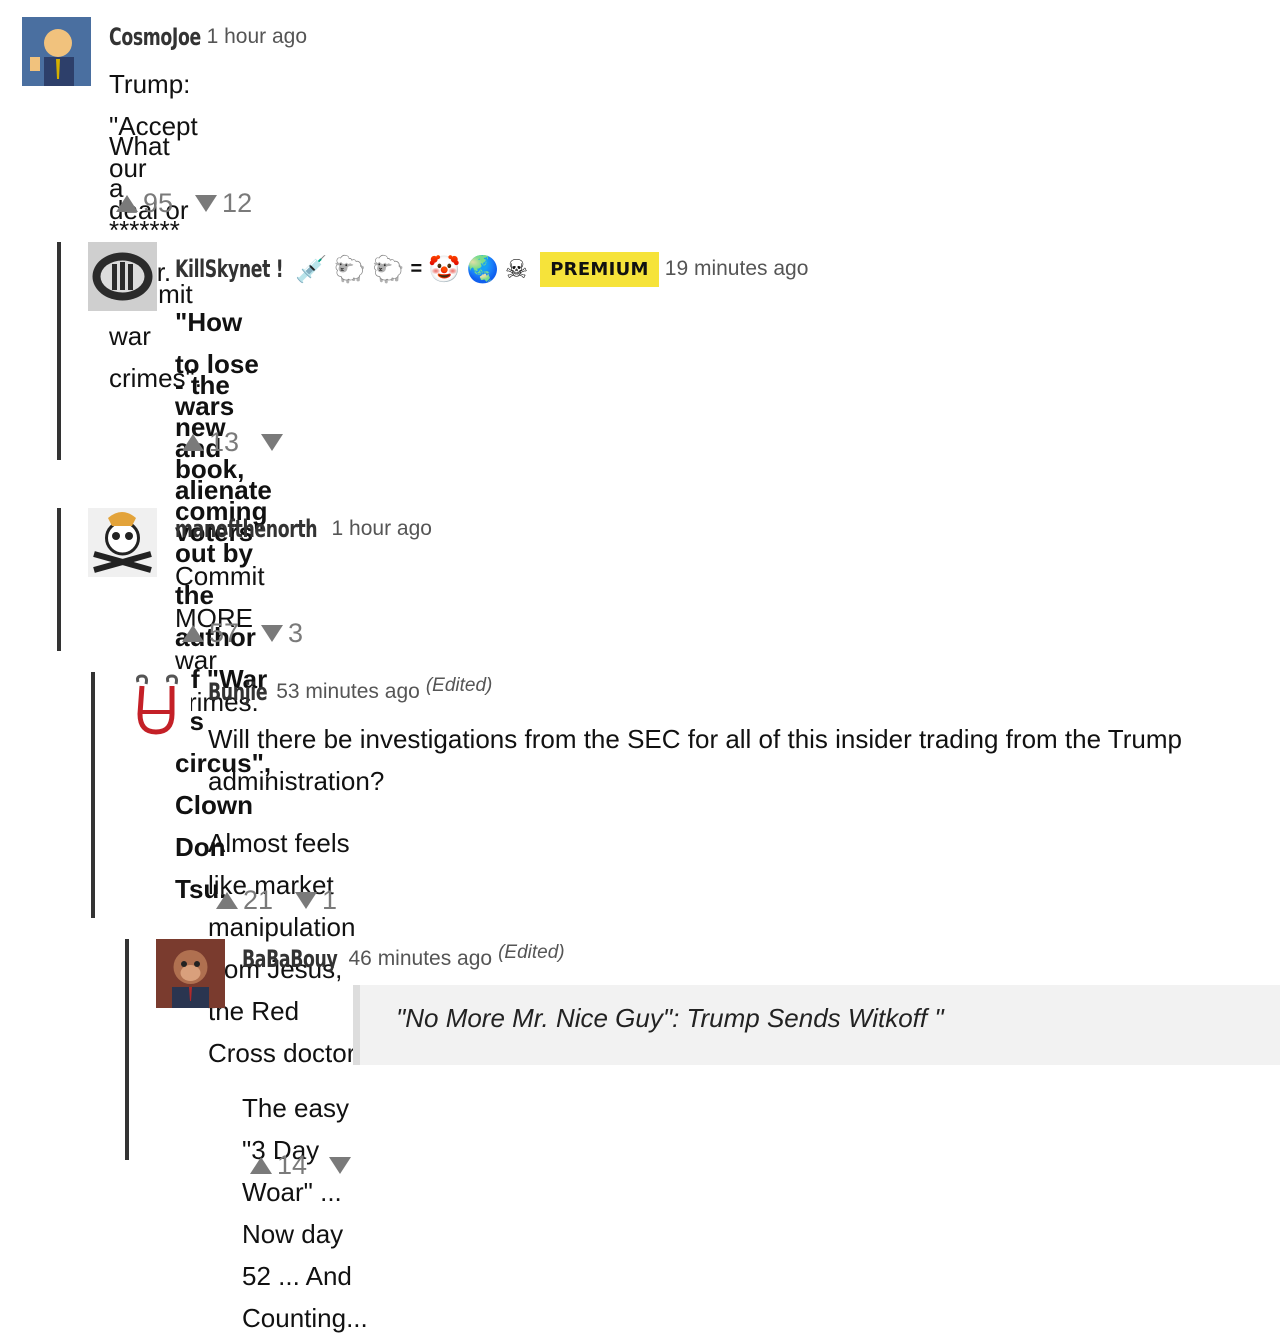 The image size is (1280, 1339). I want to click on username: Bunjie, so click(238, 692).